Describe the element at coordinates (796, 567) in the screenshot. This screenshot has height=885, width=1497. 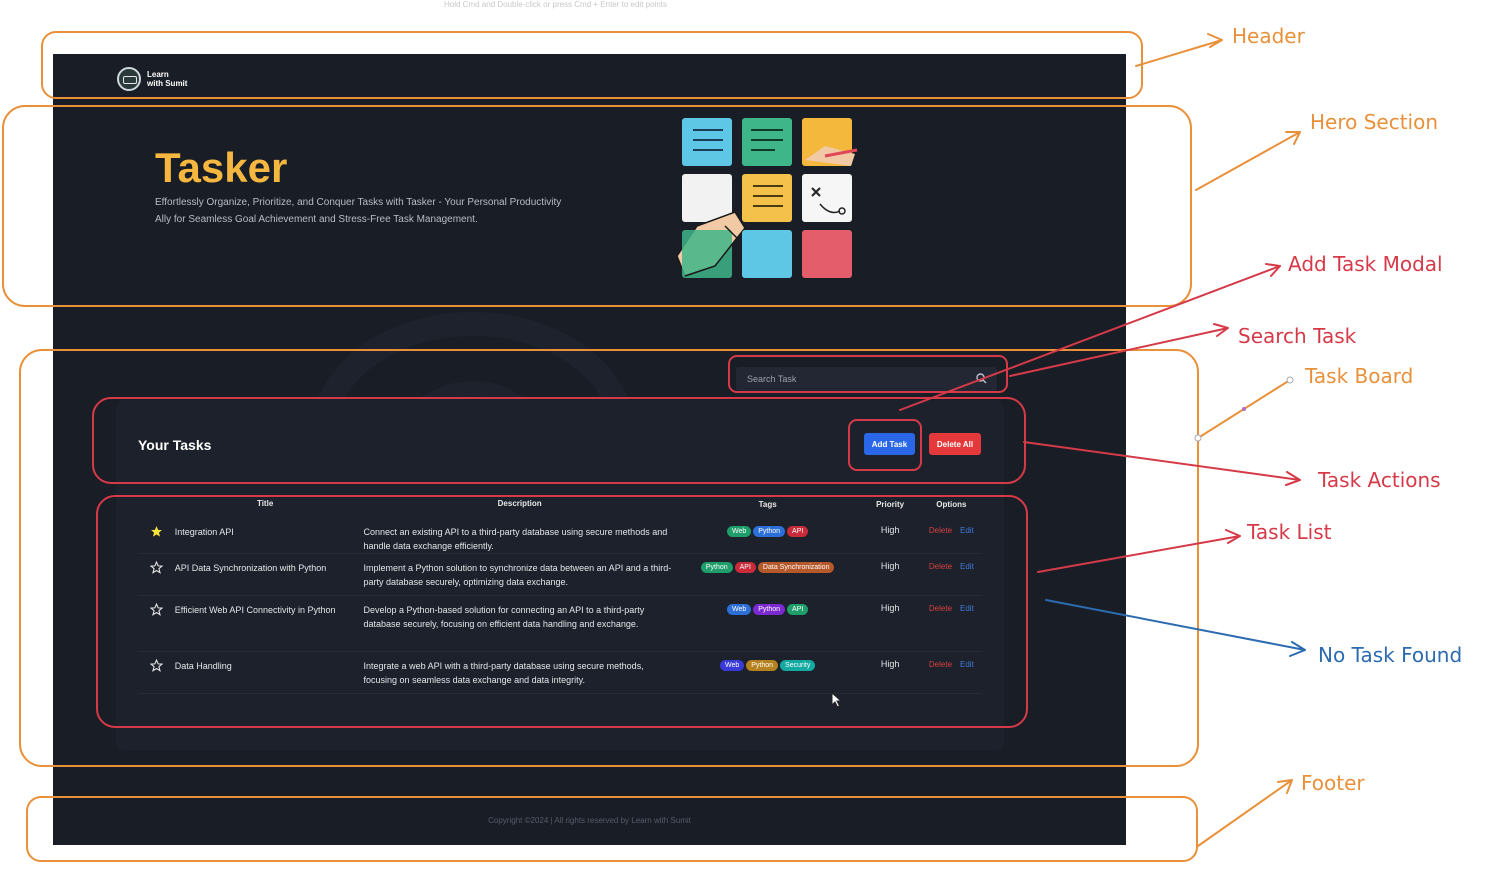
I see `tag: Data Synchronization` at that location.